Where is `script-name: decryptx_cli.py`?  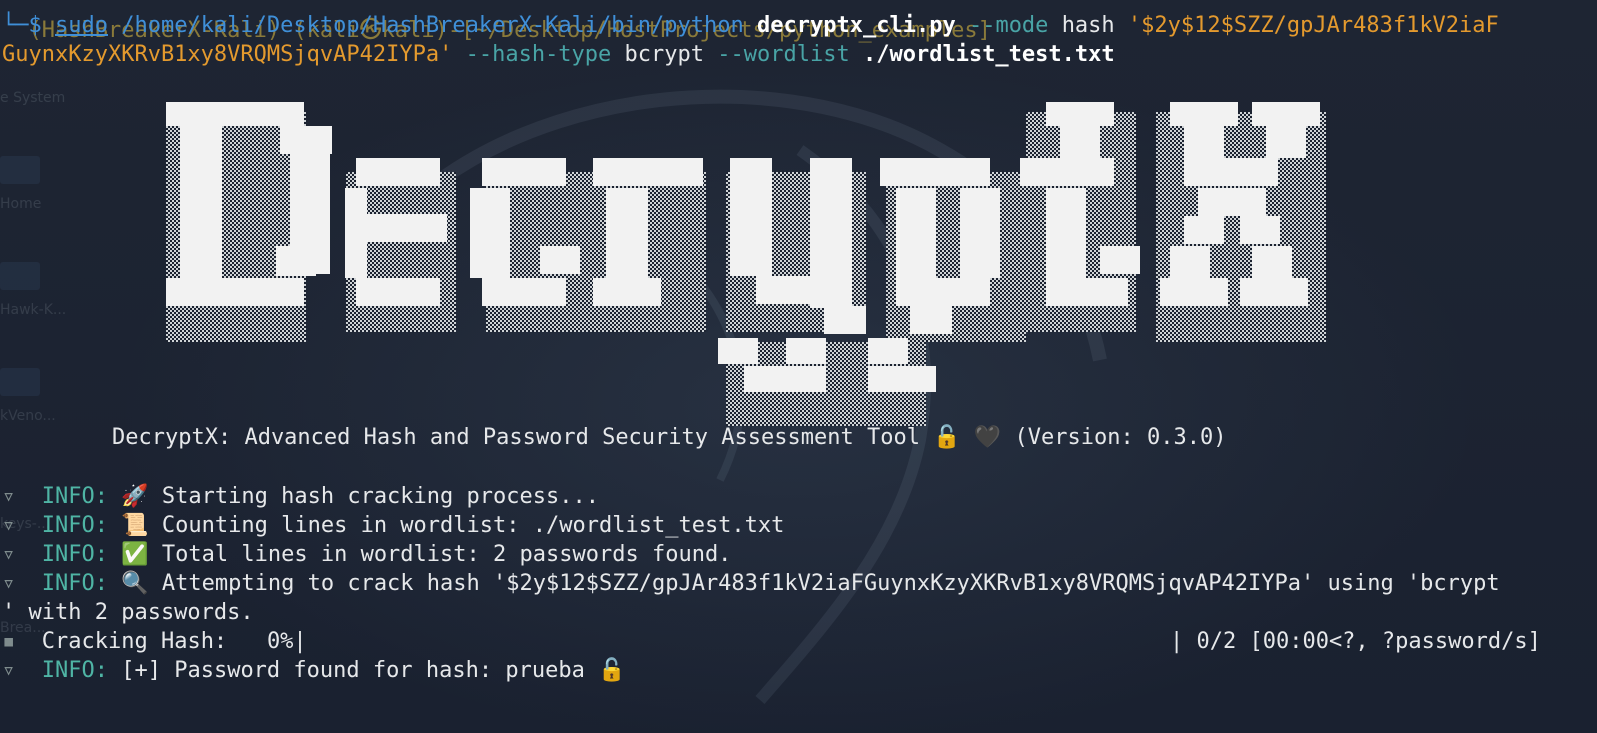
script-name: decryptx_cli.py is located at coordinates (856, 25).